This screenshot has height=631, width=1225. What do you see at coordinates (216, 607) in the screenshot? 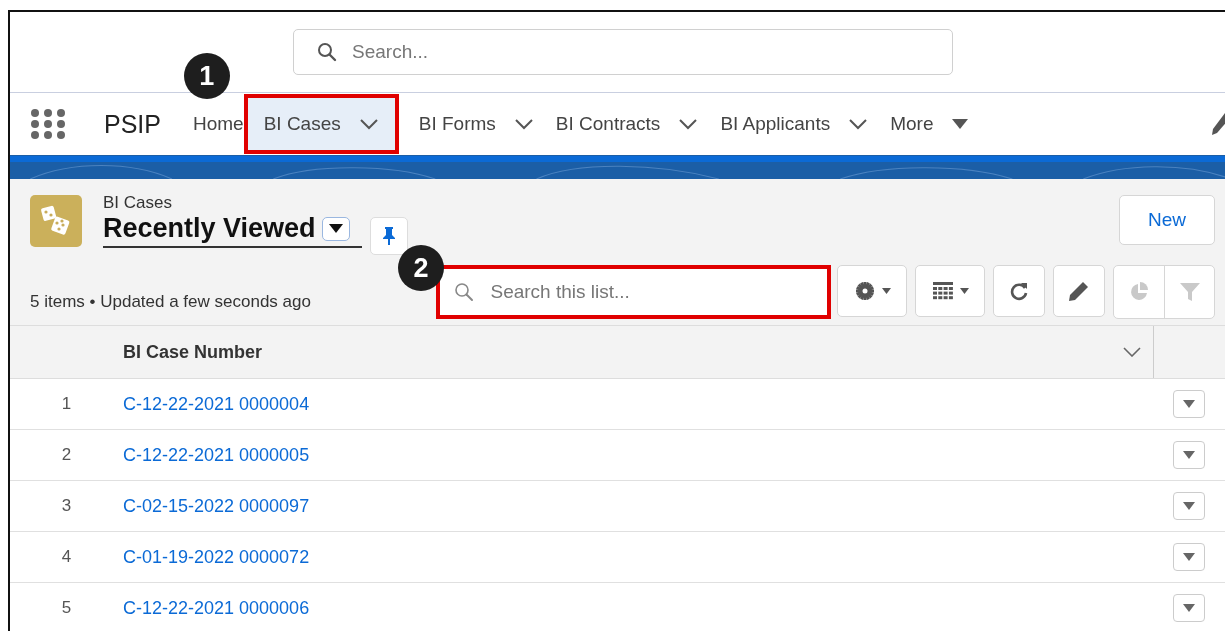
I see `case-number-link: C-12-22-2021 0000006` at bounding box center [216, 607].